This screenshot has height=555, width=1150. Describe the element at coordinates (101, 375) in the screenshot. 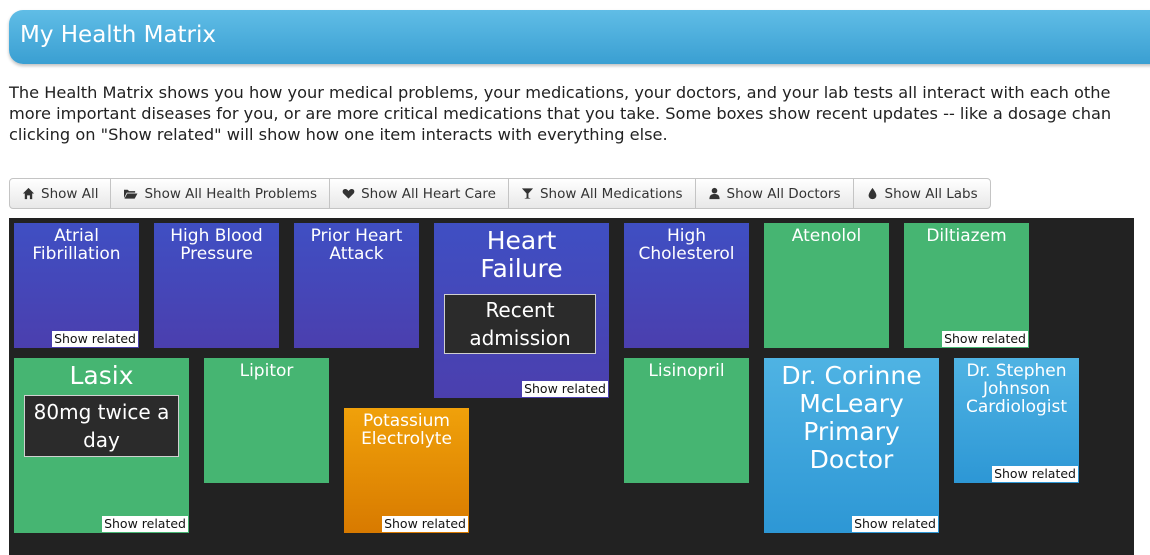

I see `tile-title: Lasix` at that location.